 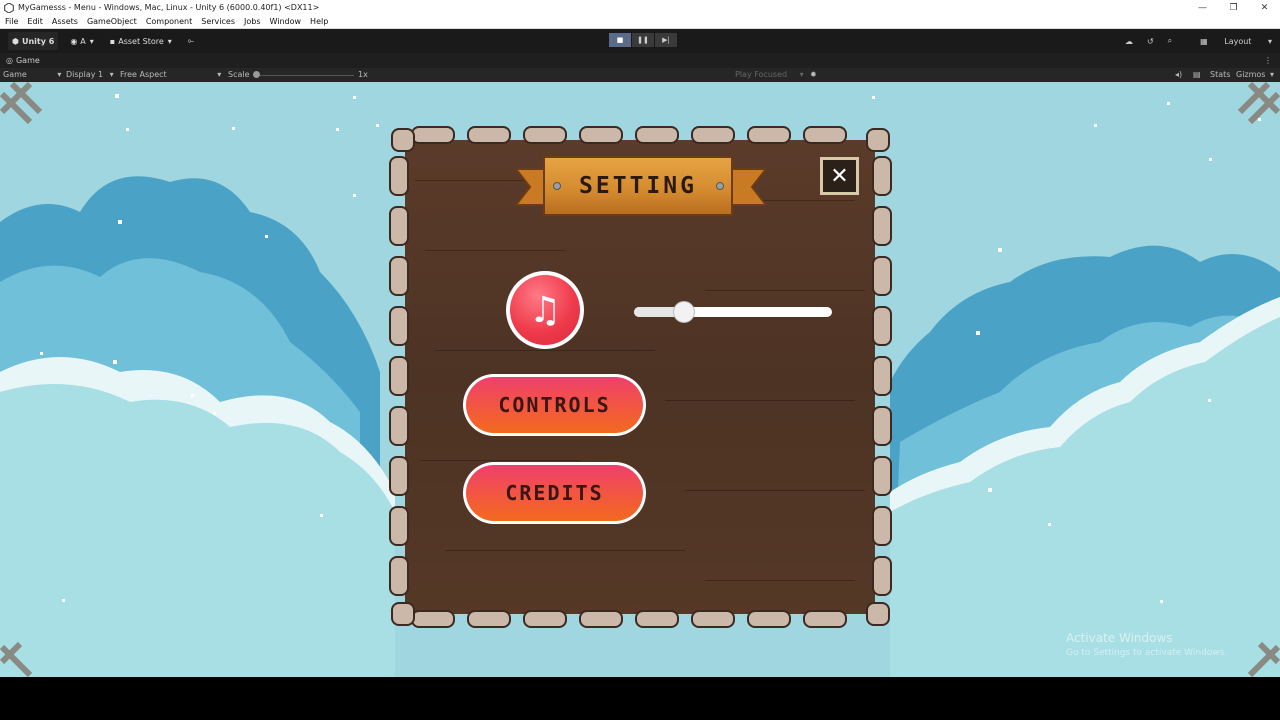 I want to click on account-dropdown: ◉ A ▾, so click(x=81, y=41).